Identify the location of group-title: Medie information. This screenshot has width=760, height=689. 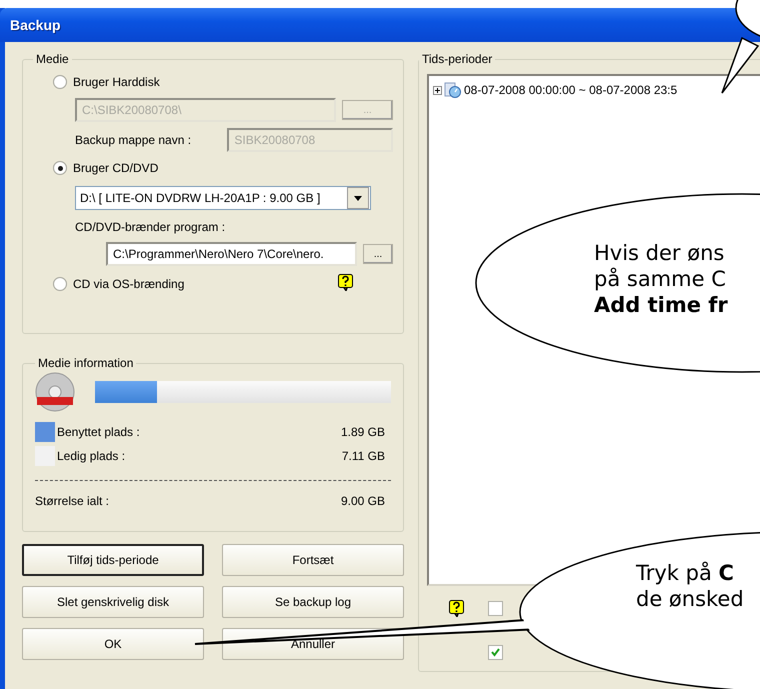
(85, 363).